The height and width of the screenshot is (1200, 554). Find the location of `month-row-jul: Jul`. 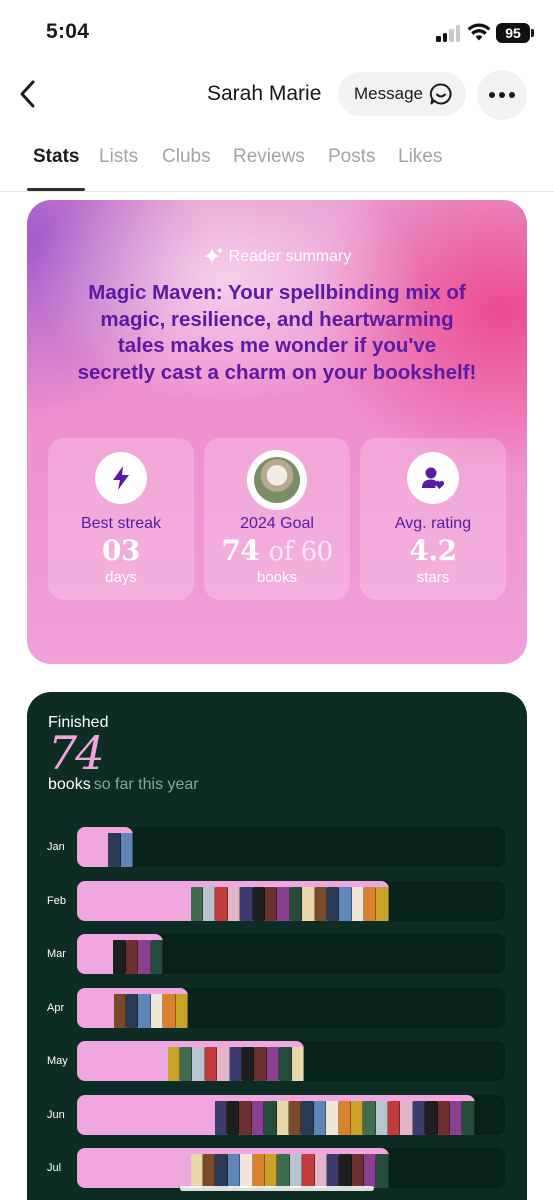

month-row-jul: Jul is located at coordinates (271, 1168).